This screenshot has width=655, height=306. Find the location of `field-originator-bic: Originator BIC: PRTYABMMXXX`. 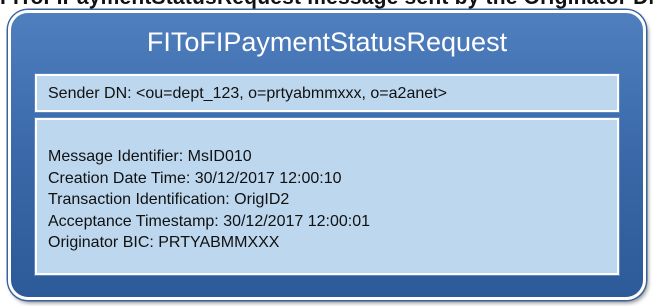

field-originator-bic: Originator BIC: PRTYABMMXXX is located at coordinates (164, 242).